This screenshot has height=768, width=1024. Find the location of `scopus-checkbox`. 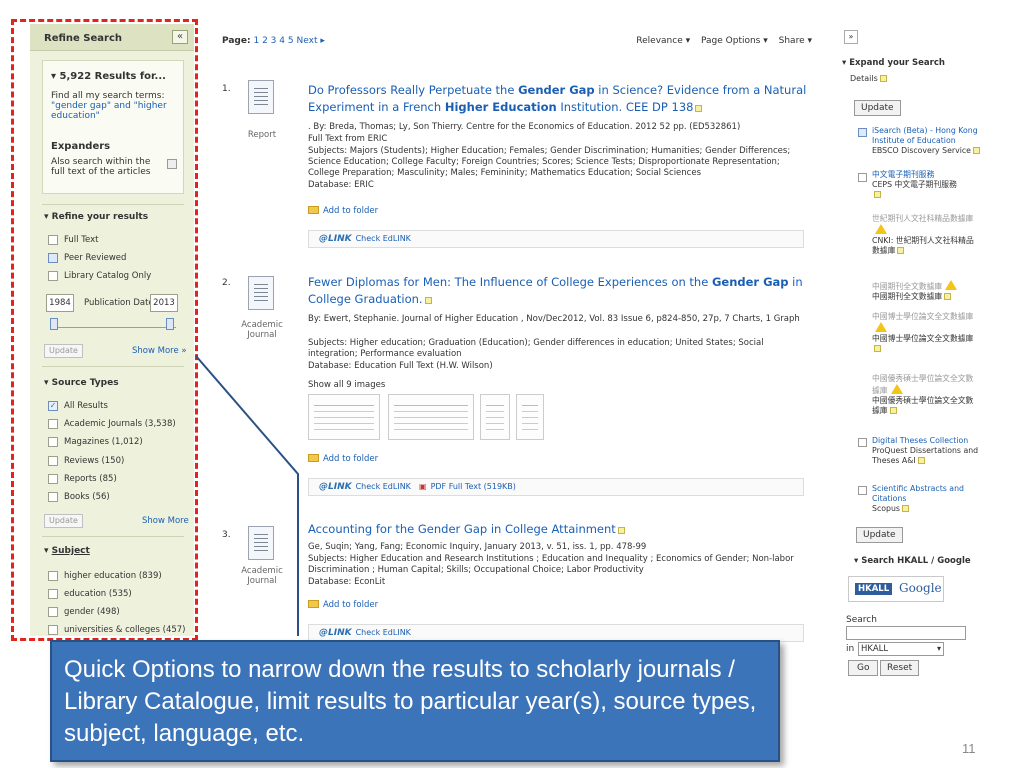

scopus-checkbox is located at coordinates (862, 490).